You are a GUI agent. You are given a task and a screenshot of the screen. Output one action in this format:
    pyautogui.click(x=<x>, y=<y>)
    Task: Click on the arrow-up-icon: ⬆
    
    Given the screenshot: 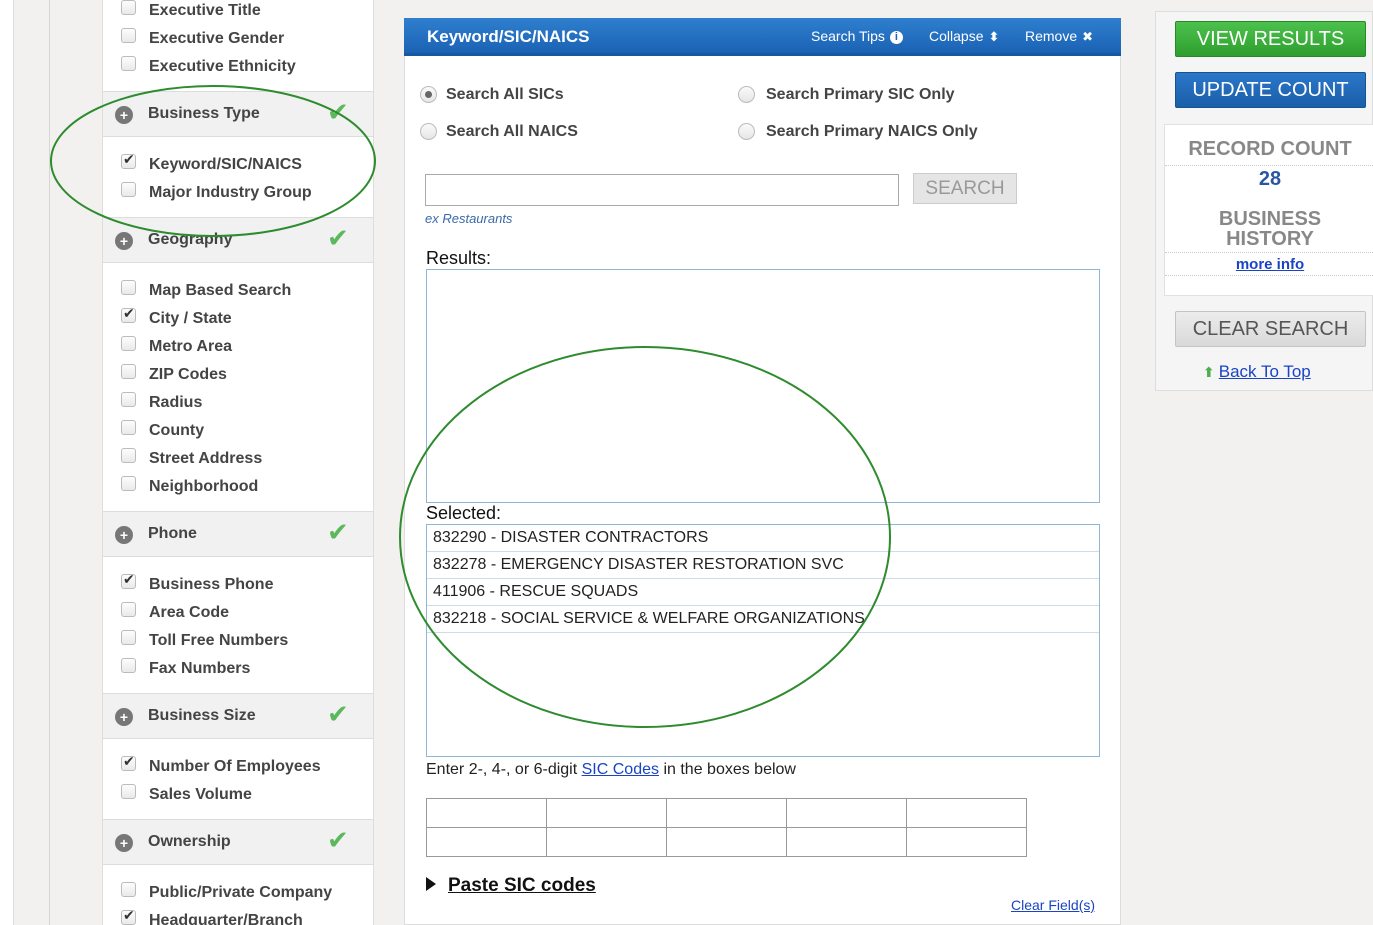 What is the action you would take?
    pyautogui.click(x=1209, y=372)
    